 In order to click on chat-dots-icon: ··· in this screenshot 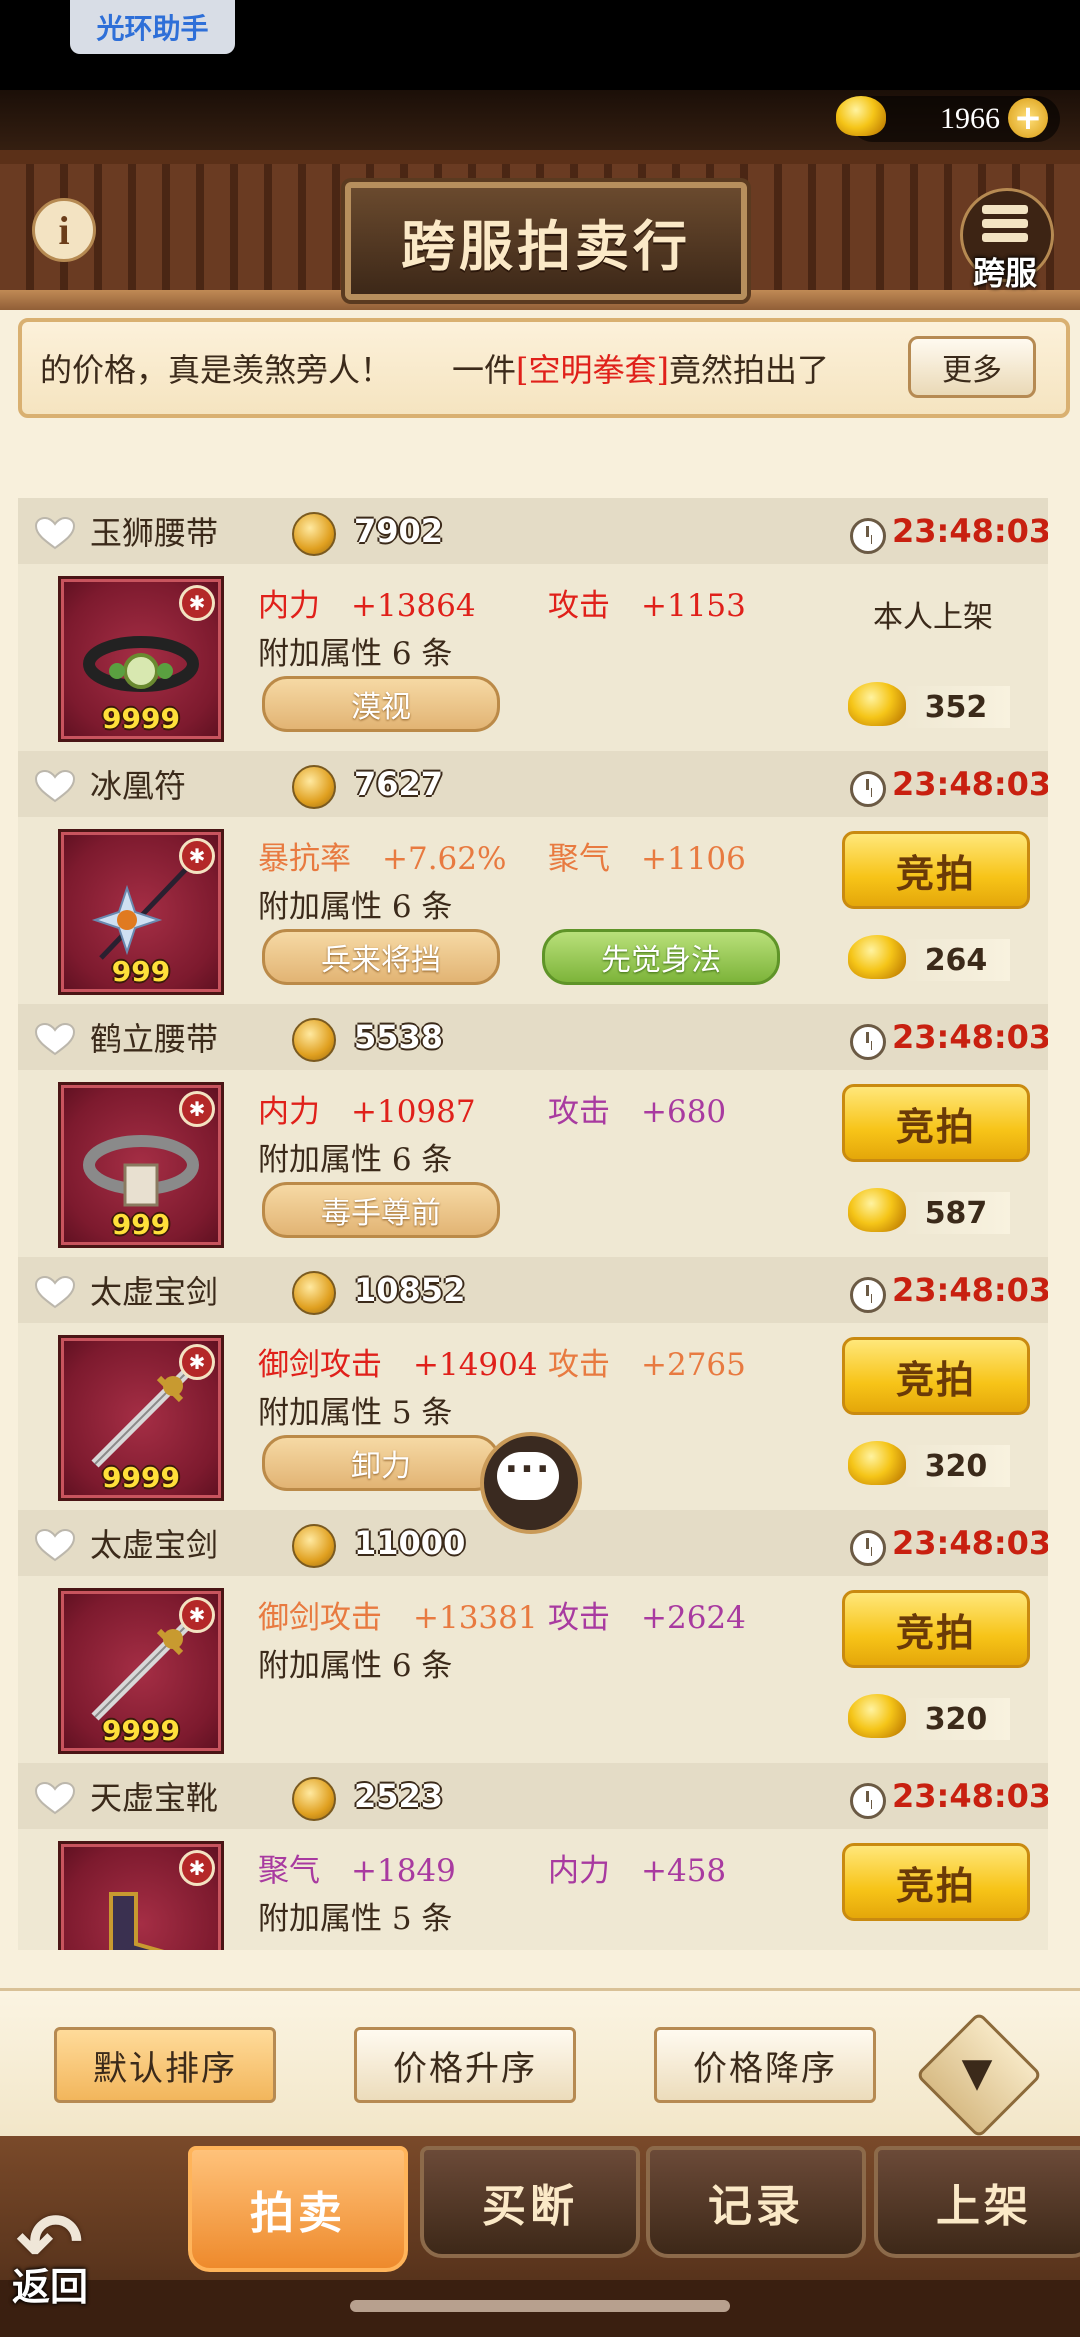, I will do `click(528, 1469)`.